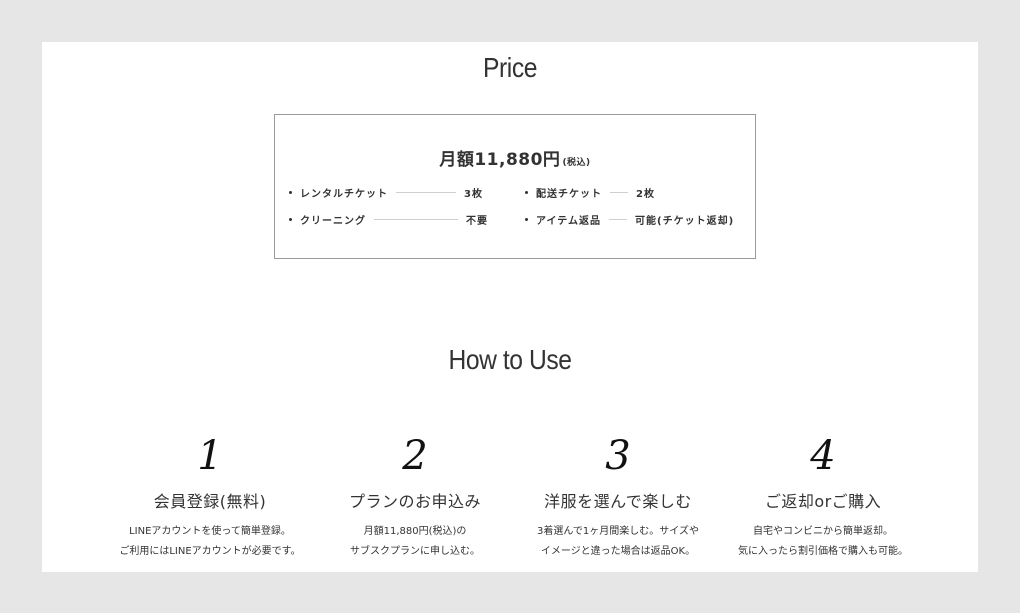  What do you see at coordinates (414, 501) in the screenshot?
I see `step-title: プランのお申込み` at bounding box center [414, 501].